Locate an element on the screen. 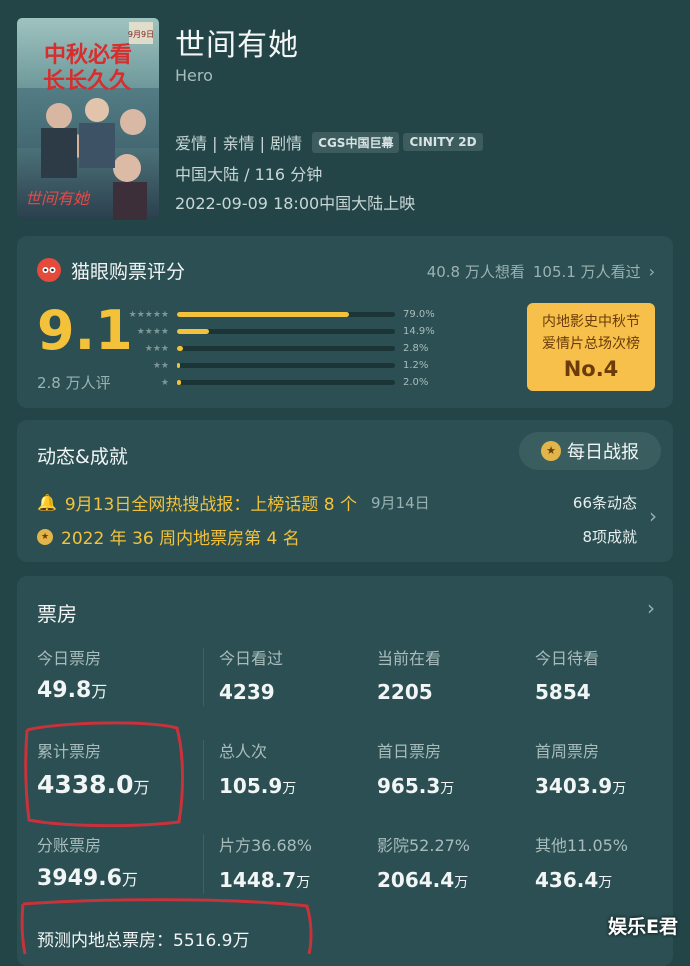 Image resolution: width=690 pixels, height=966 pixels. distribution-pct: 14.9% is located at coordinates (419, 331).